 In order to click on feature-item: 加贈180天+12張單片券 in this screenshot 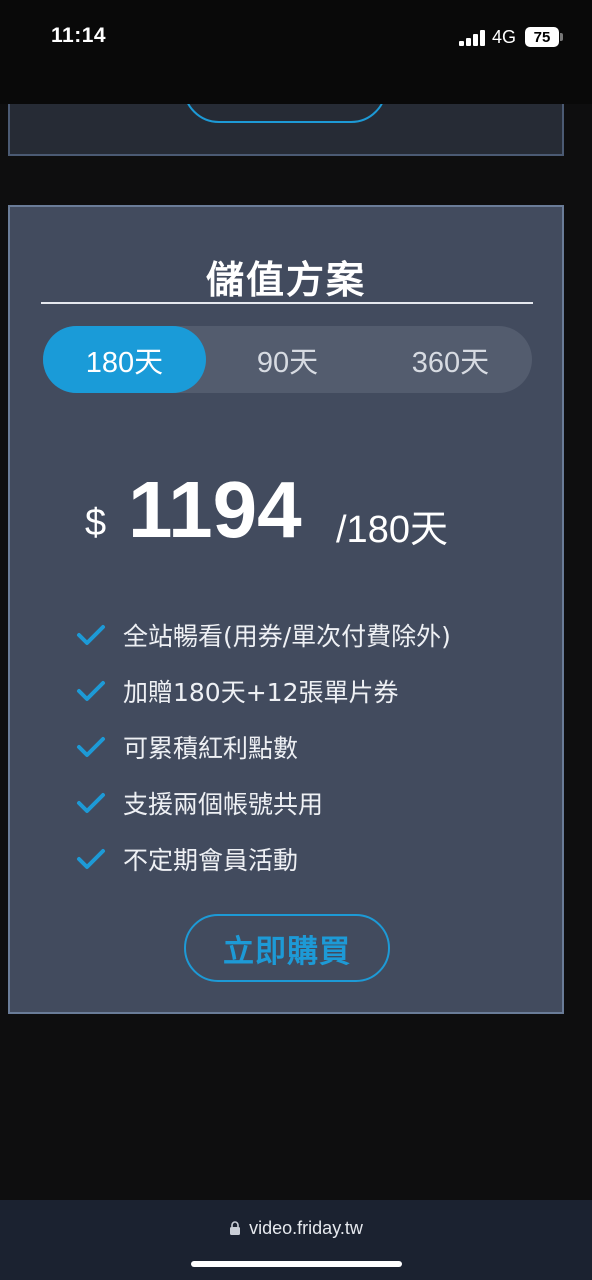, I will do `click(263, 691)`.